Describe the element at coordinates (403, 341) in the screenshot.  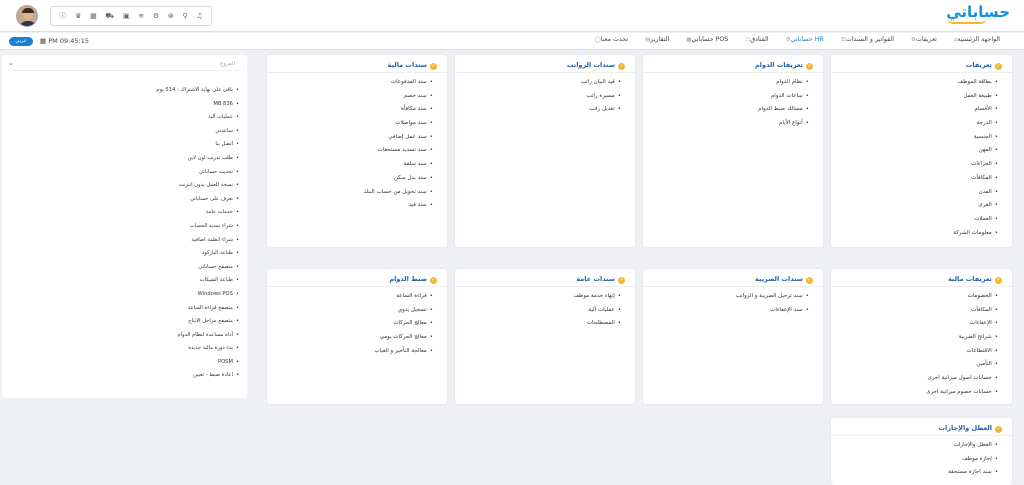
I see `list-item: معالج الحركات يومي` at that location.